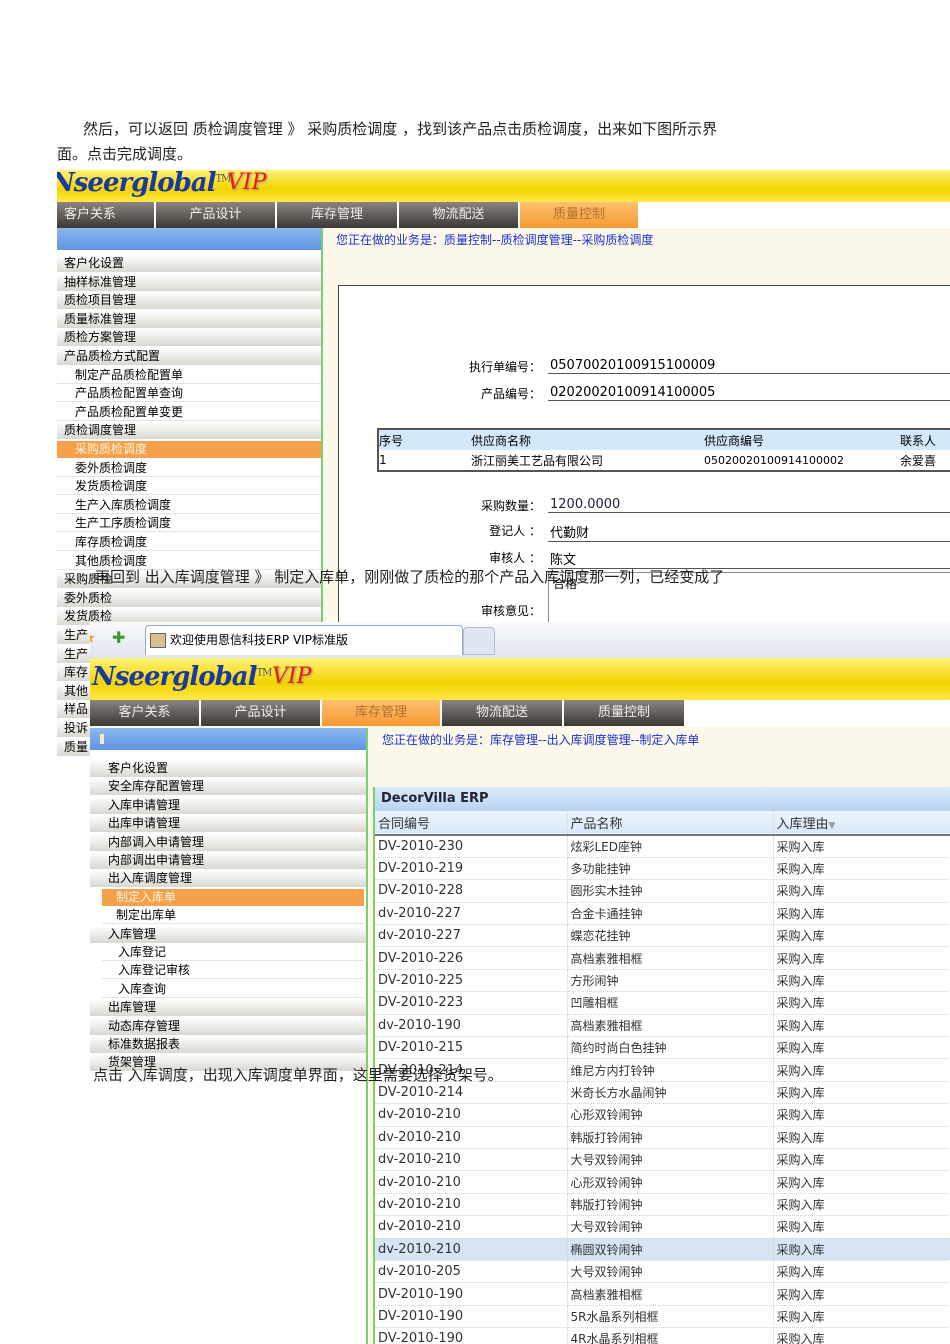  What do you see at coordinates (233, 952) in the screenshot?
I see `sidebar-item: 入库登记` at bounding box center [233, 952].